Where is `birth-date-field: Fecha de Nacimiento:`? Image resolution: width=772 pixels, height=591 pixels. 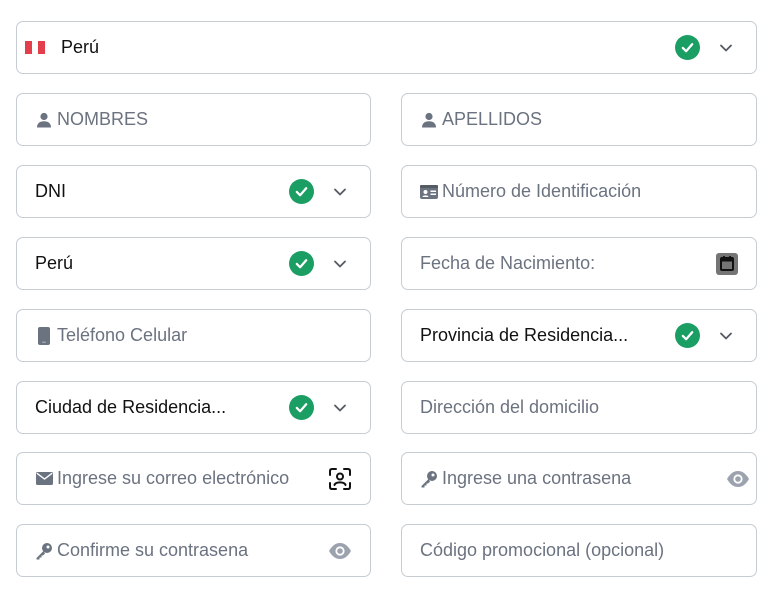
birth-date-field: Fecha de Nacimiento: is located at coordinates (579, 263).